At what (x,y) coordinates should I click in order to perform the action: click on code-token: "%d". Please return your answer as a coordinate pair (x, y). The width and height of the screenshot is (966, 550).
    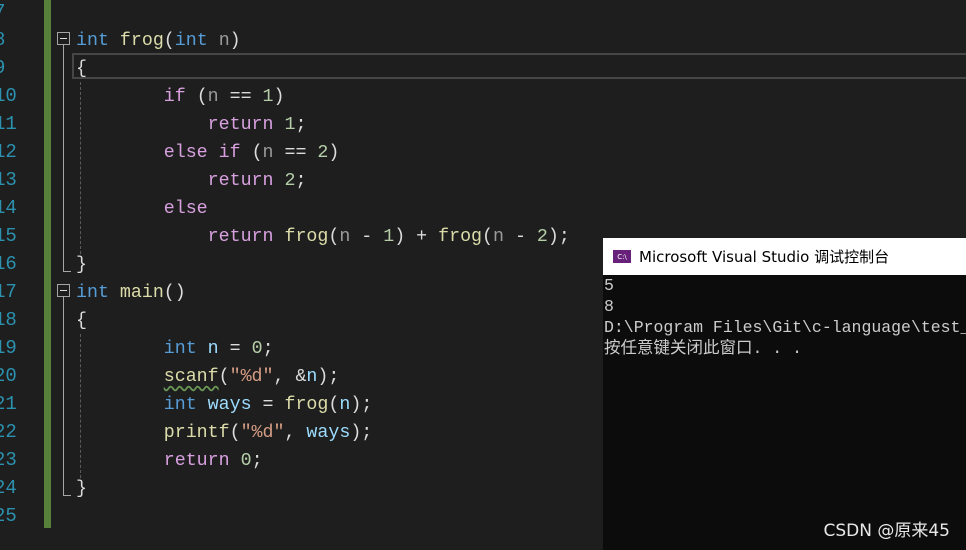
    Looking at the image, I should click on (262, 433).